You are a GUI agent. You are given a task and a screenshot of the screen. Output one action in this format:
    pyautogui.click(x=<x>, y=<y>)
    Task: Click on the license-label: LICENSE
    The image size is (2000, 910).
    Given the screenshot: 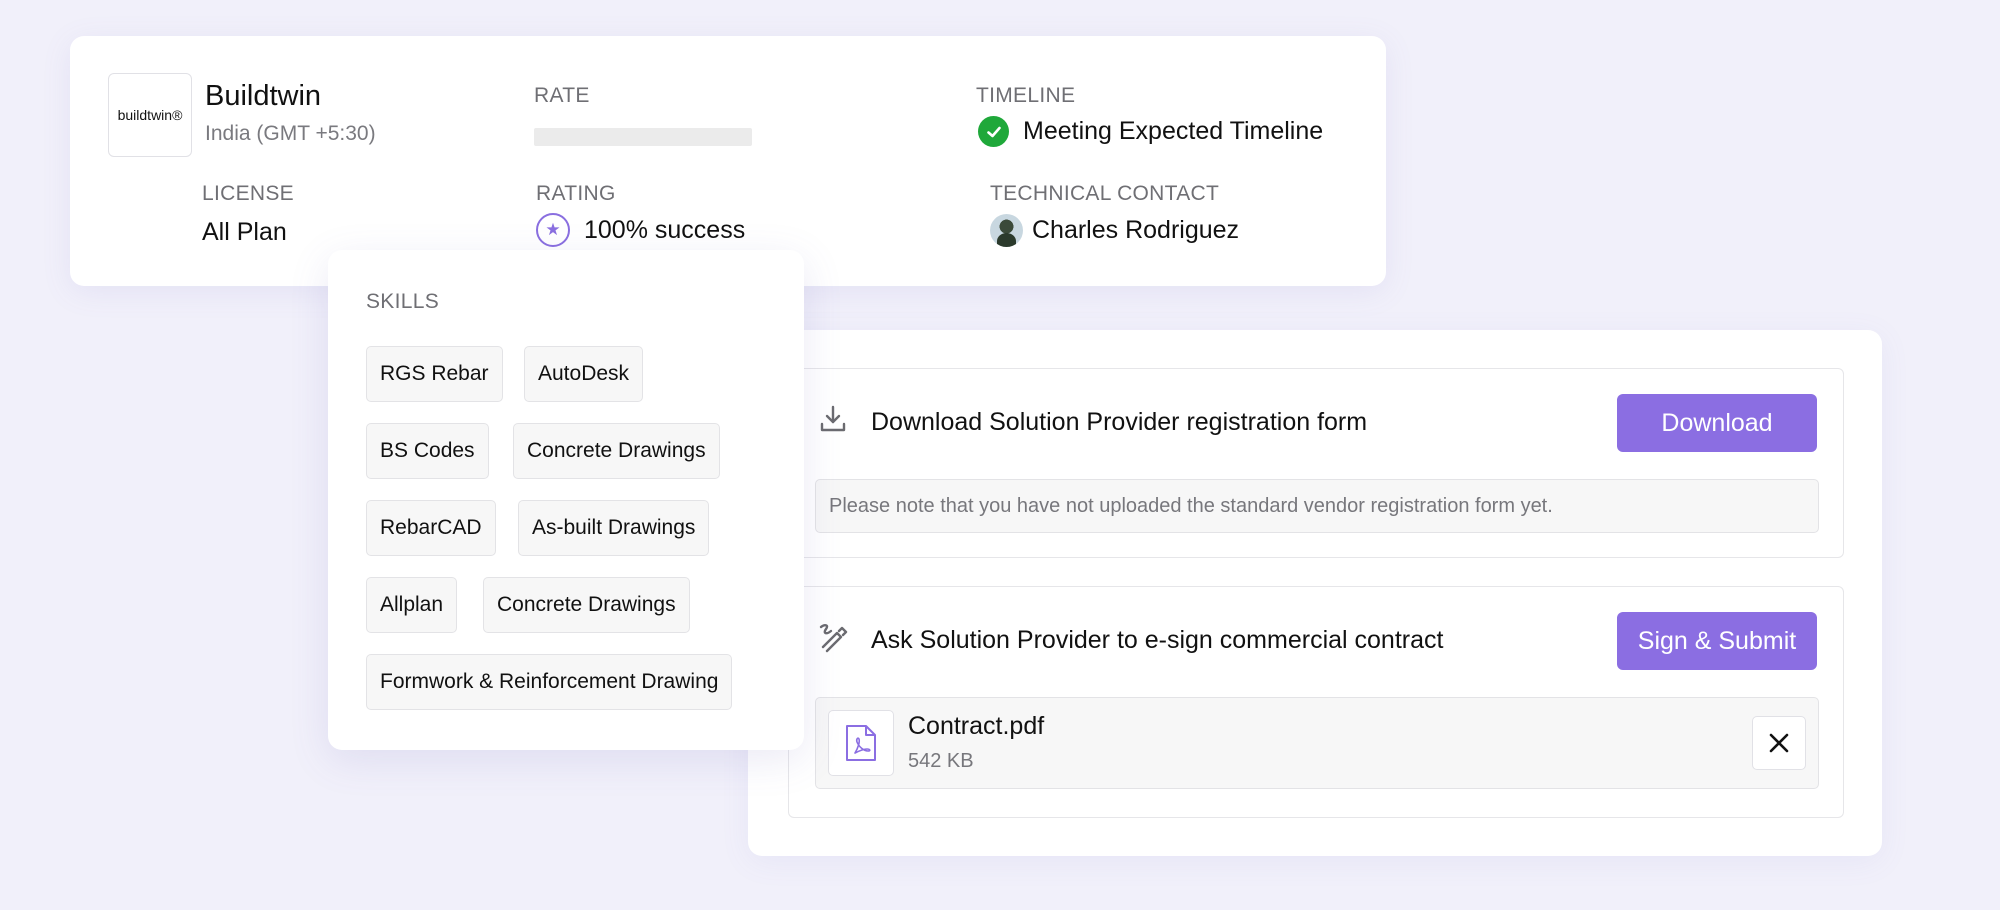 What is the action you would take?
    pyautogui.click(x=248, y=193)
    